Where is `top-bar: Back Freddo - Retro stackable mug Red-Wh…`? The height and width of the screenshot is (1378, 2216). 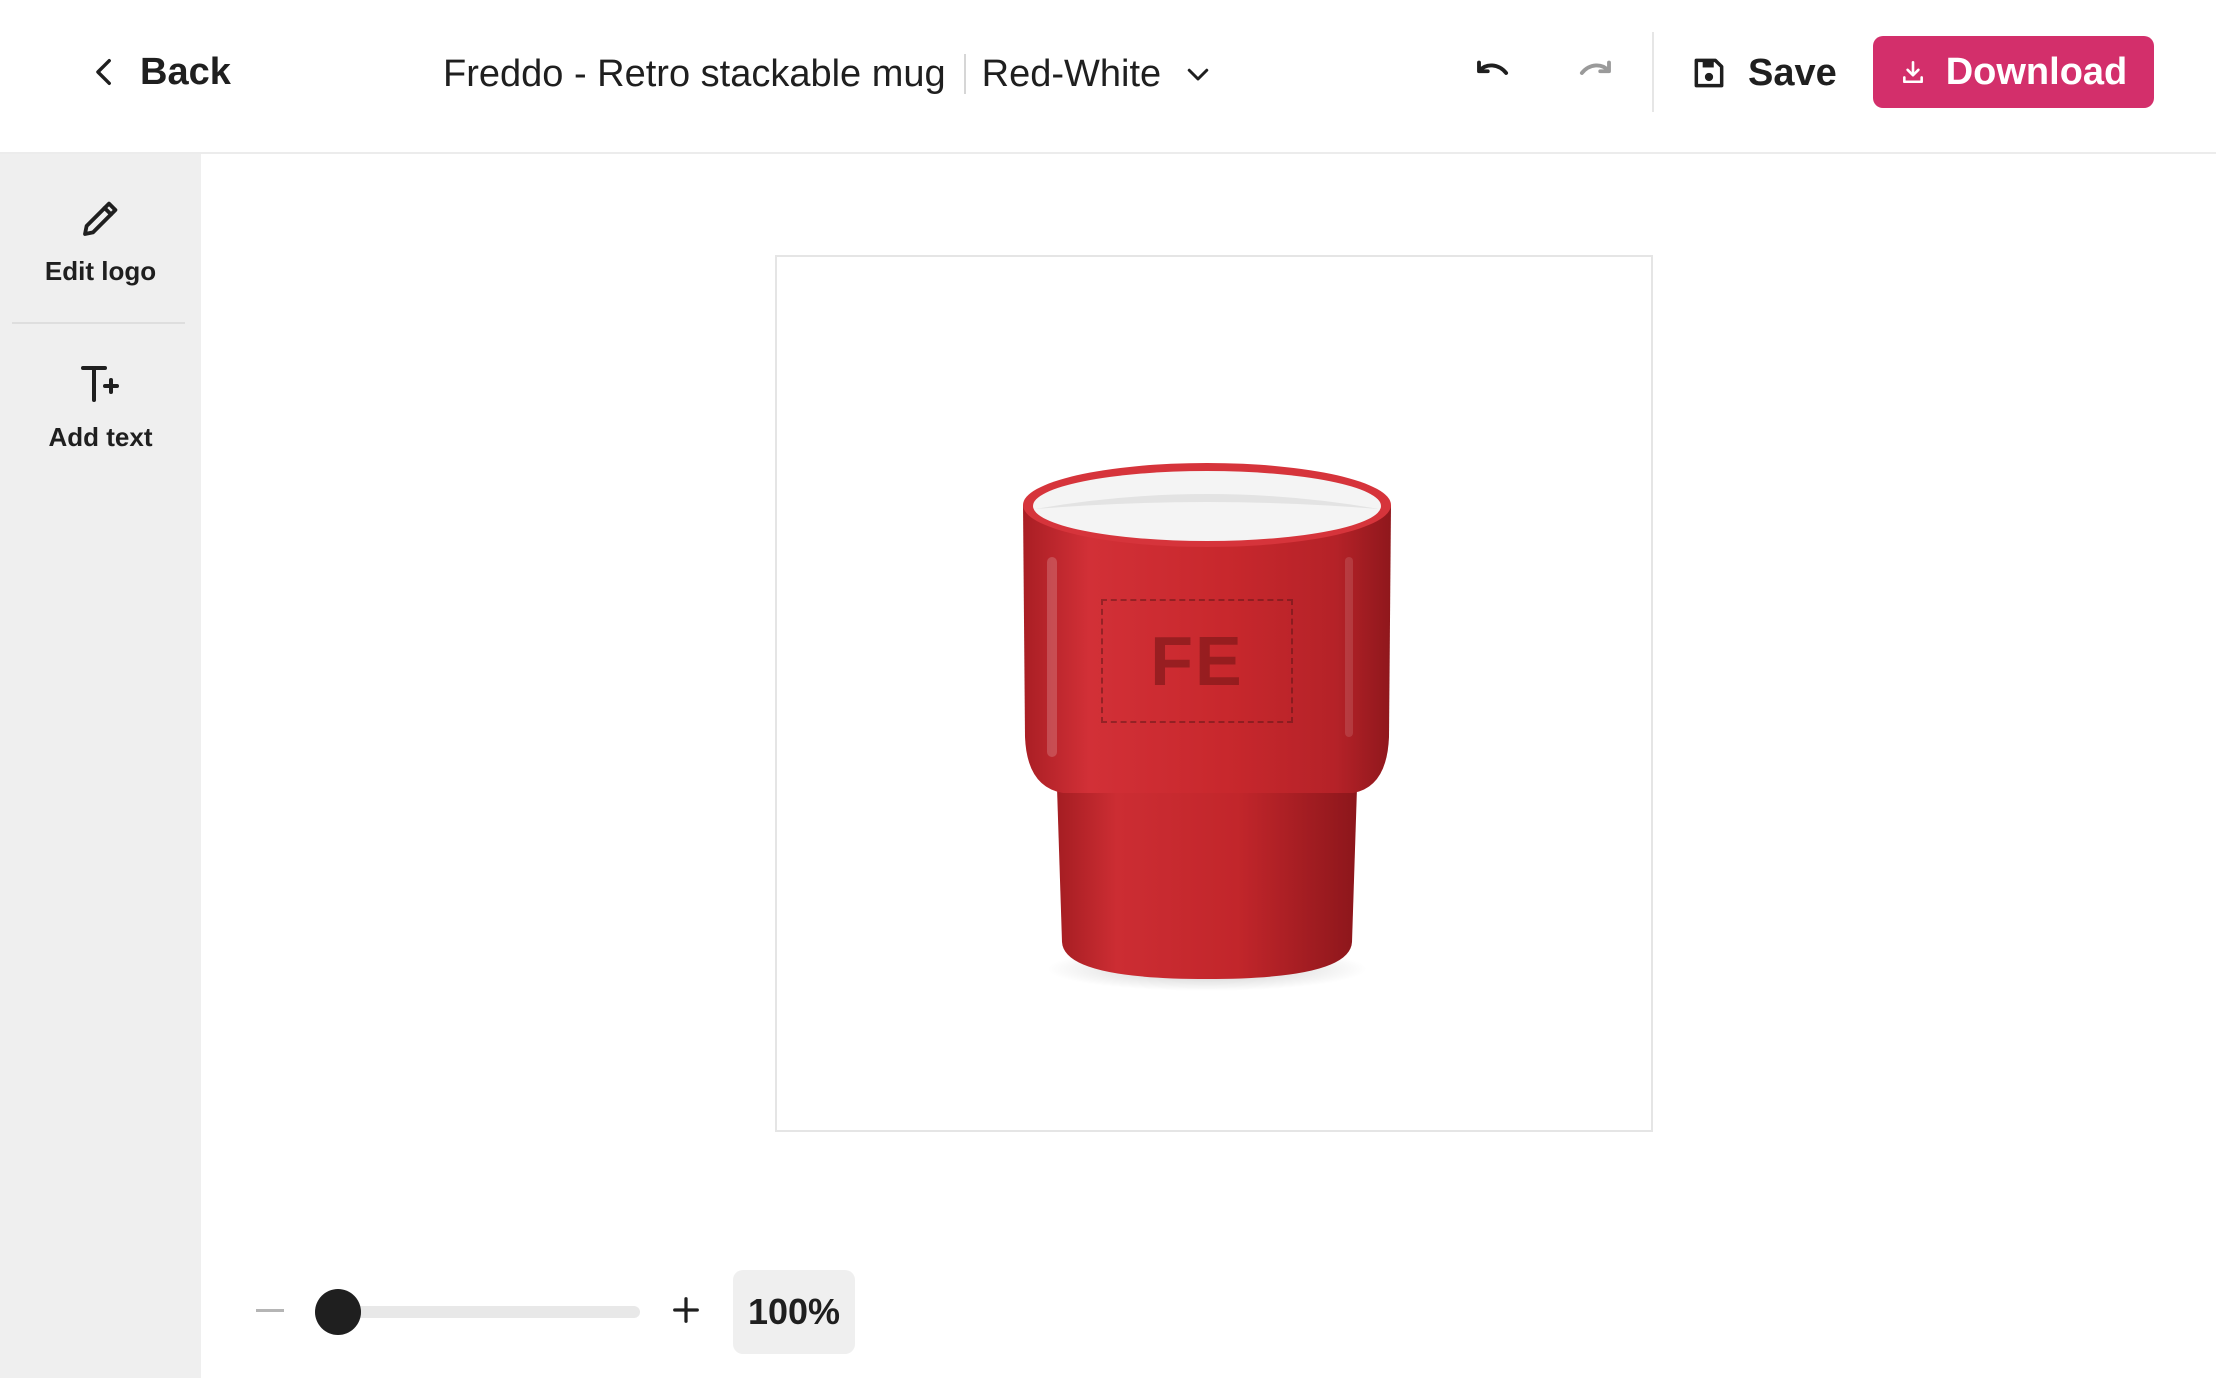
top-bar: Back Freddo - Retro stackable mug Red-Wh… is located at coordinates (1108, 77).